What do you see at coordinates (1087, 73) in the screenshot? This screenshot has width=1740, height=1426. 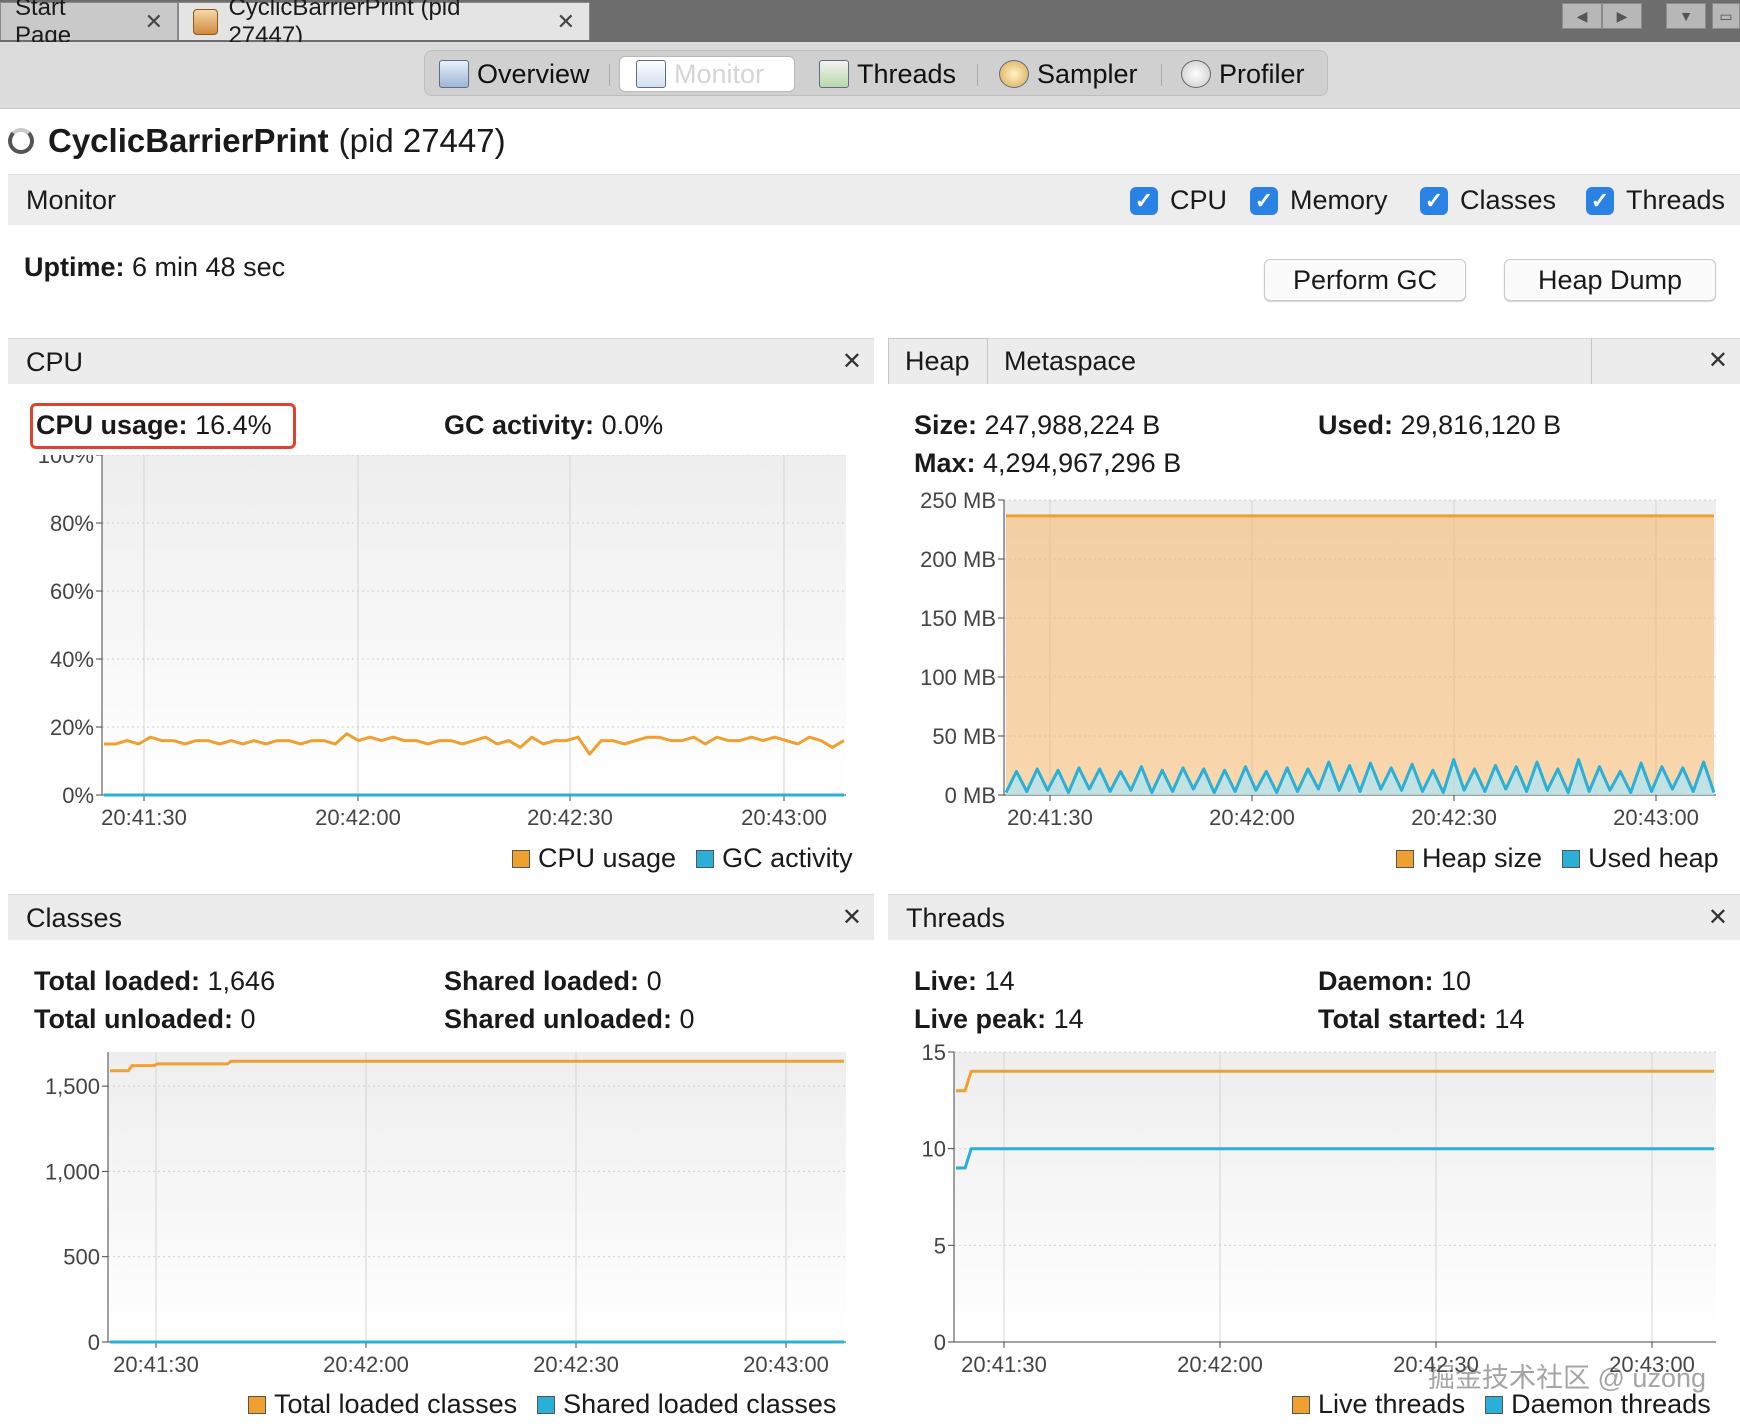 I see `sampler-label: Sampler` at bounding box center [1087, 73].